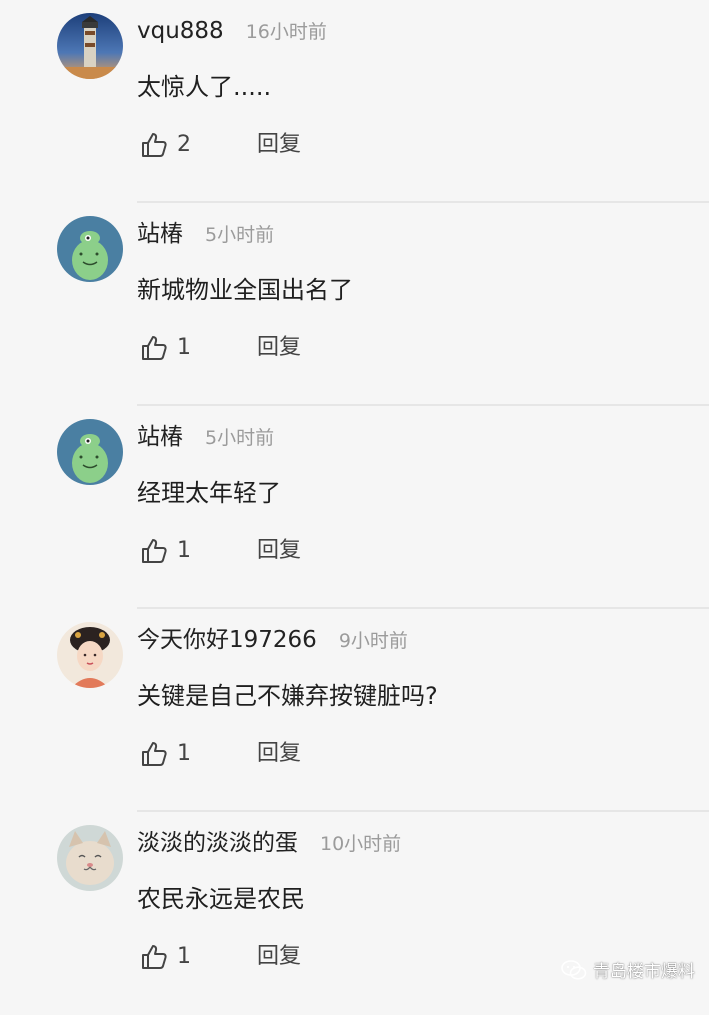  Describe the element at coordinates (361, 844) in the screenshot. I see `comment-time: 10小时前` at that location.